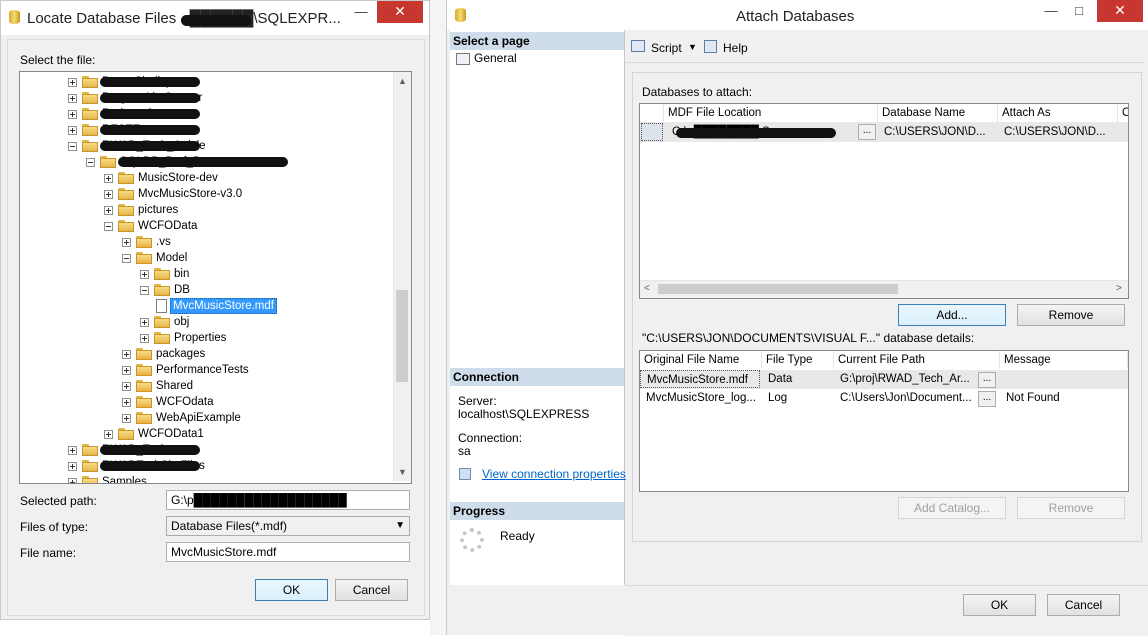 The width and height of the screenshot is (1148, 636). I want to click on column-header-mdf: MDF File Location, so click(771, 113).